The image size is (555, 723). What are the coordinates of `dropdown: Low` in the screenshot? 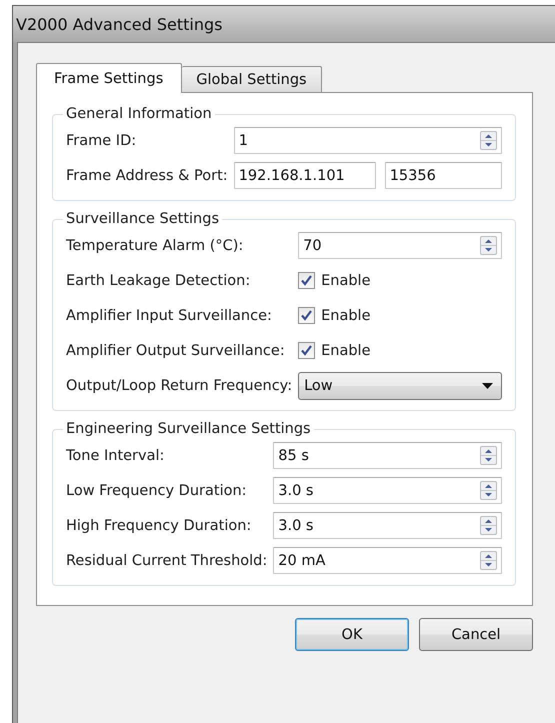 It's located at (400, 386).